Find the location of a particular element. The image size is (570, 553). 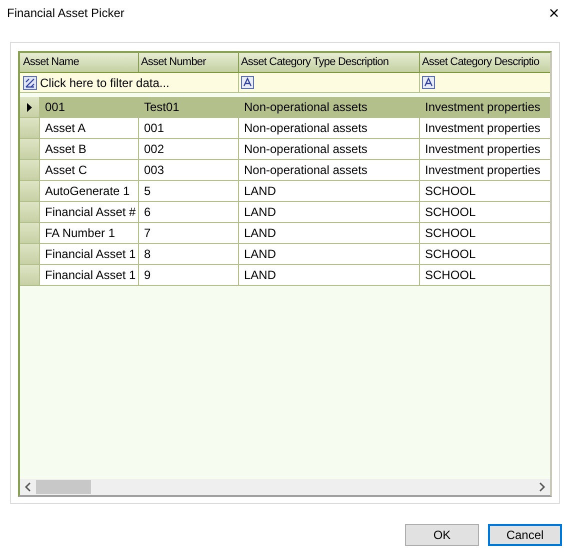

table-cell-text: 8 is located at coordinates (147, 254).